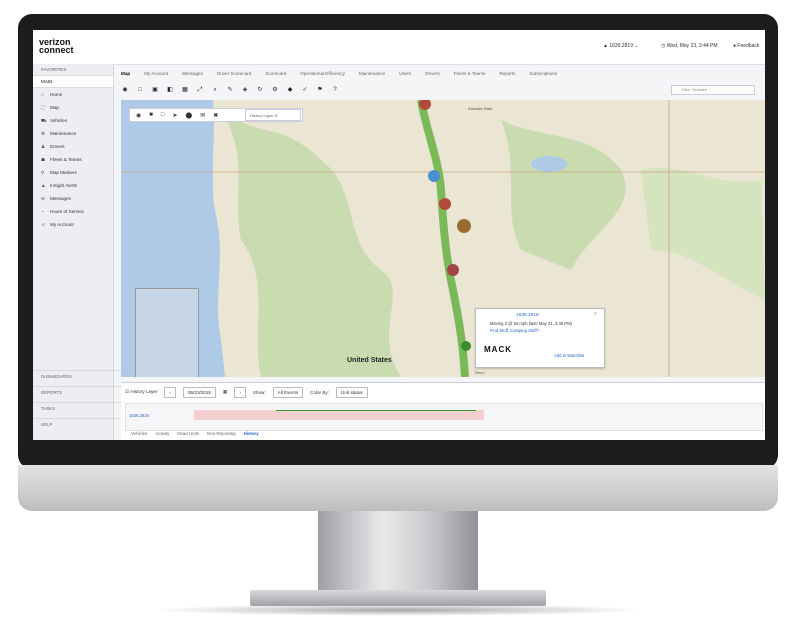 The height and width of the screenshot is (630, 795). Describe the element at coordinates (240, 392) in the screenshot. I see `next-day-button: ›` at that location.